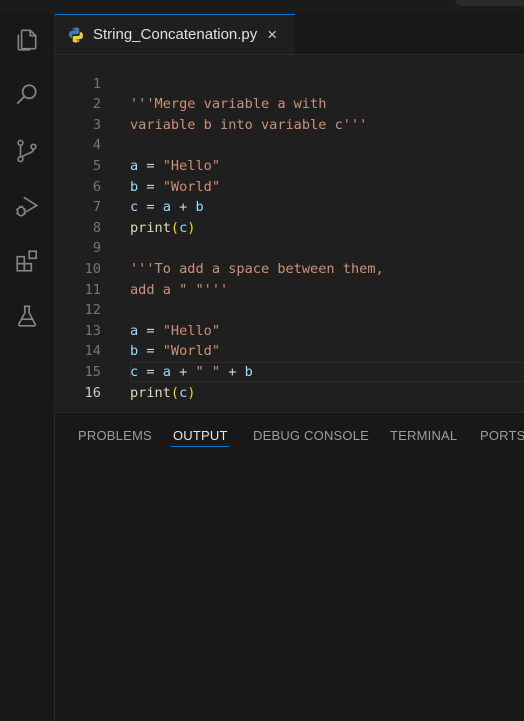  Describe the element at coordinates (289, 144) in the screenshot. I see `code-line: 4 a = "Hello"` at that location.